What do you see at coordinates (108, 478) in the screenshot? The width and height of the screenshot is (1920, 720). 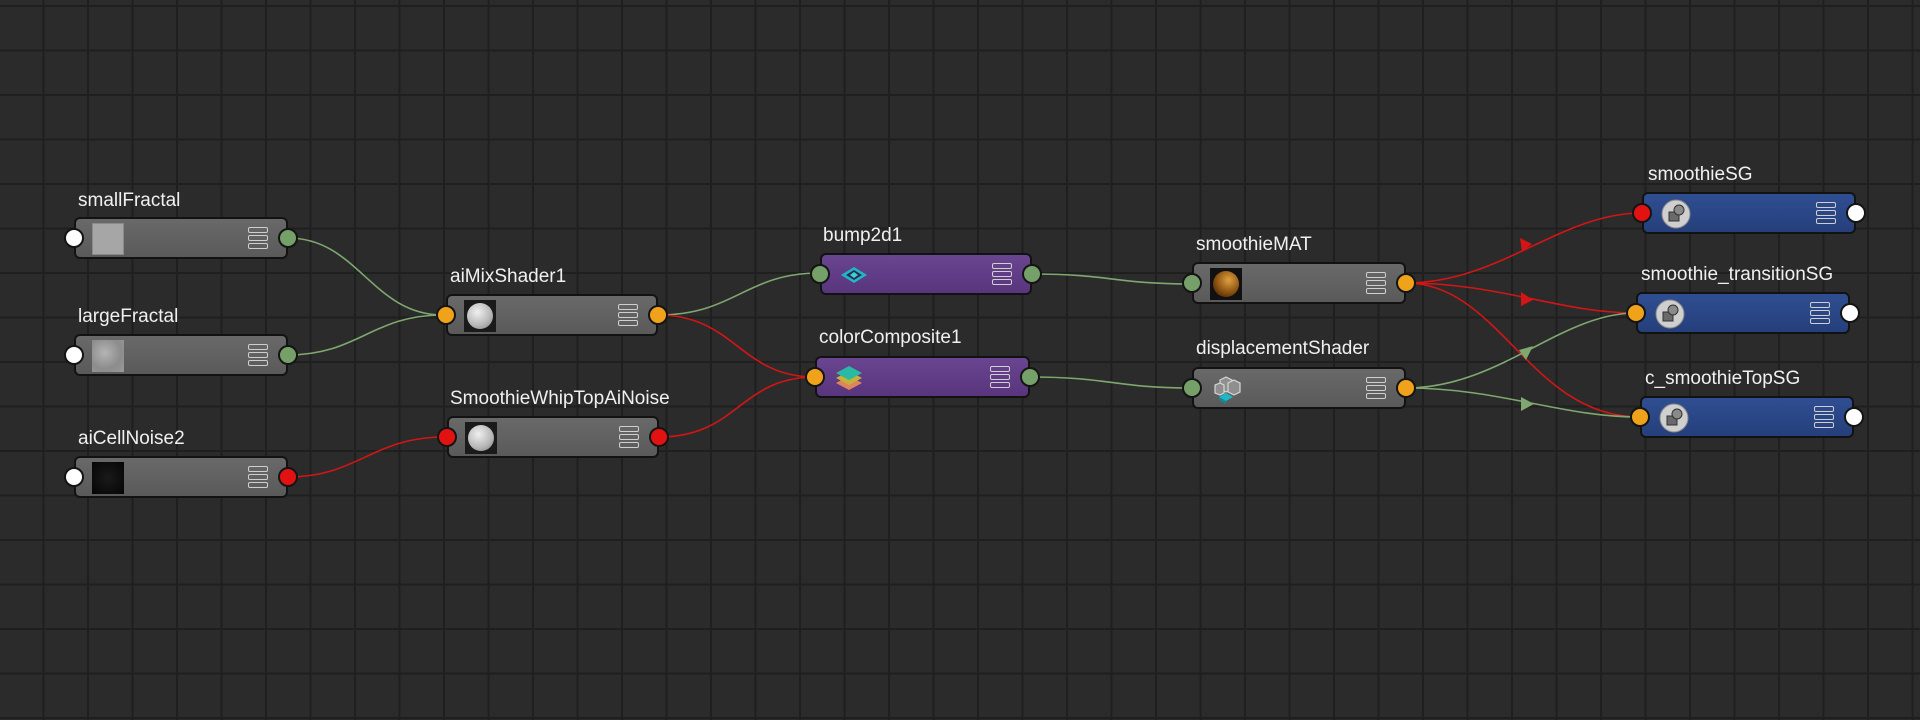 I see `cellnoise-thumbnail` at bounding box center [108, 478].